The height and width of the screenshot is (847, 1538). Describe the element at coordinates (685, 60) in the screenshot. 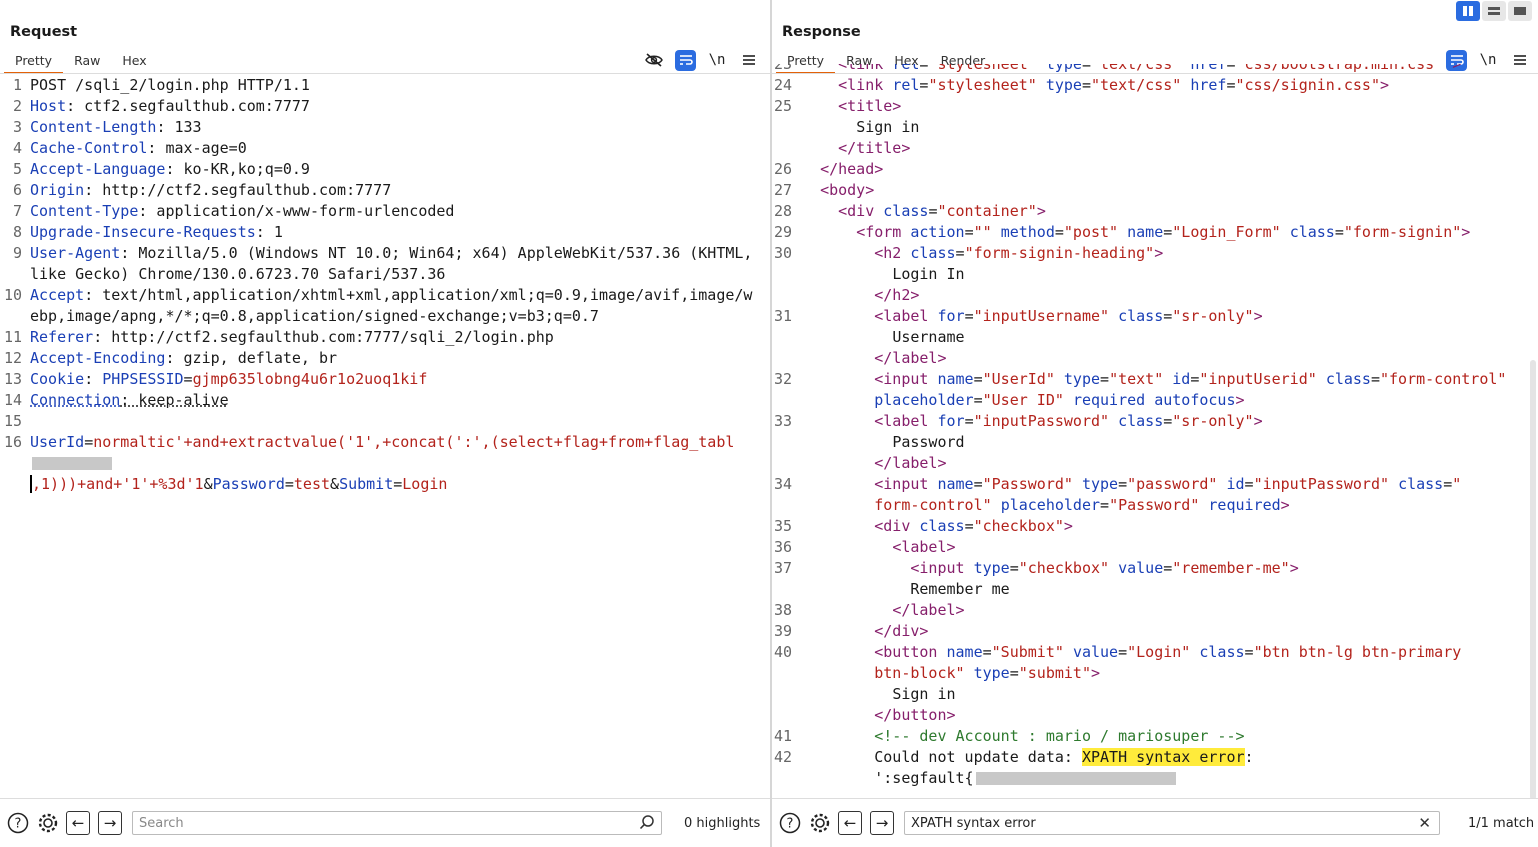

I see `wrap-lines-icon` at that location.